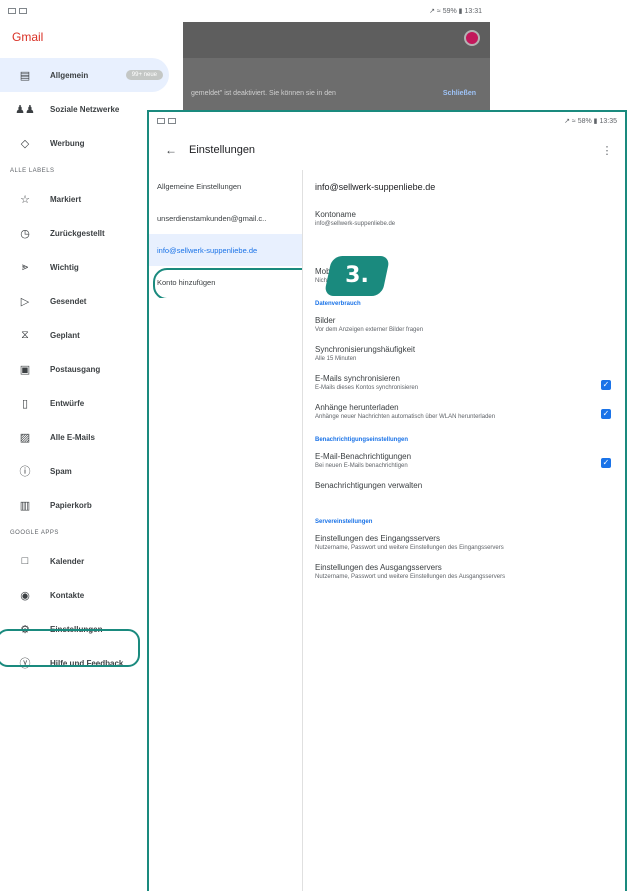  Describe the element at coordinates (66, 199) in the screenshot. I see `drawer-item-label: Markiert` at that location.